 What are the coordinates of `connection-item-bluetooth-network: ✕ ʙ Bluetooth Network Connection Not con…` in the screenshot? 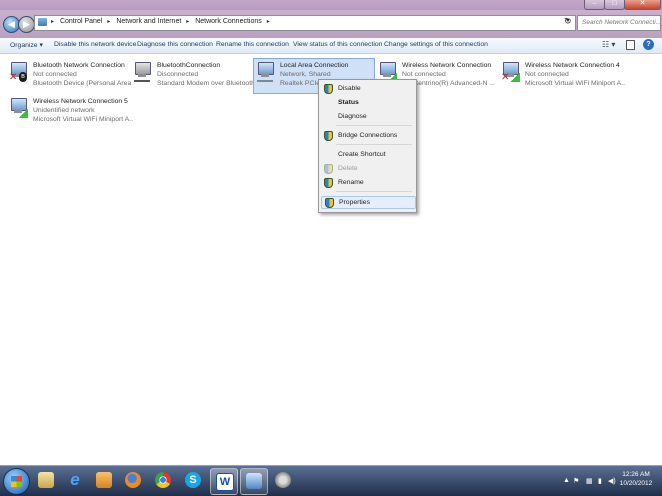 It's located at (70, 76).